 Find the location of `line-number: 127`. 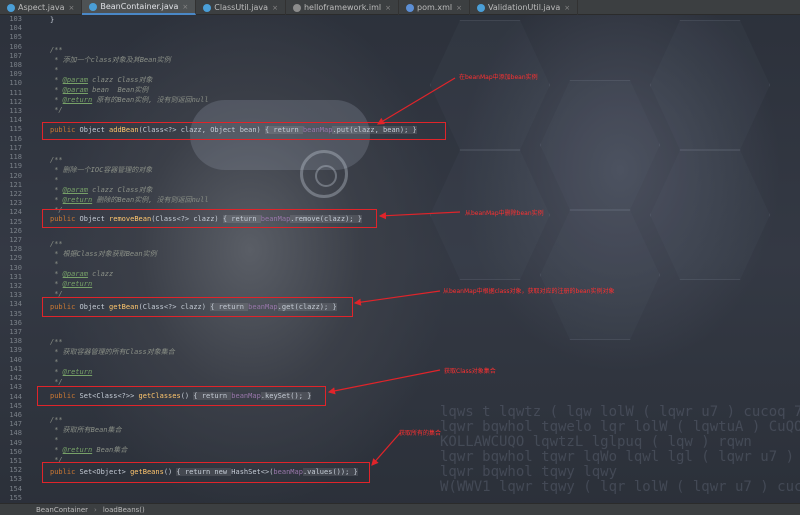

line-number: 127 is located at coordinates (15, 239).